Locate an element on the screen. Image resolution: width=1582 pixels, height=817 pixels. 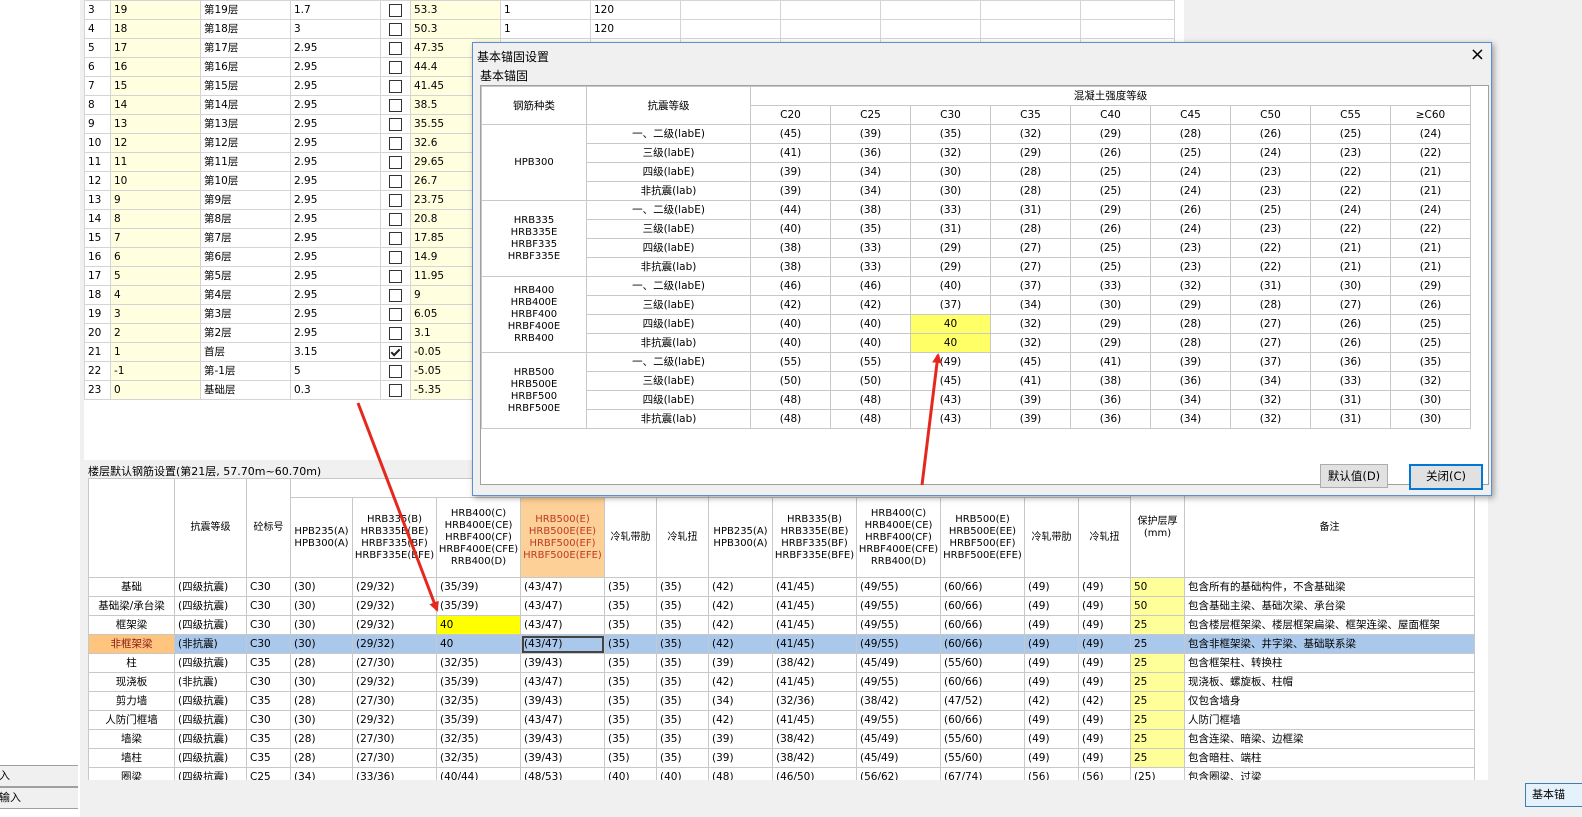
rebar-value-cell: (38/42) is located at coordinates (814, 739).